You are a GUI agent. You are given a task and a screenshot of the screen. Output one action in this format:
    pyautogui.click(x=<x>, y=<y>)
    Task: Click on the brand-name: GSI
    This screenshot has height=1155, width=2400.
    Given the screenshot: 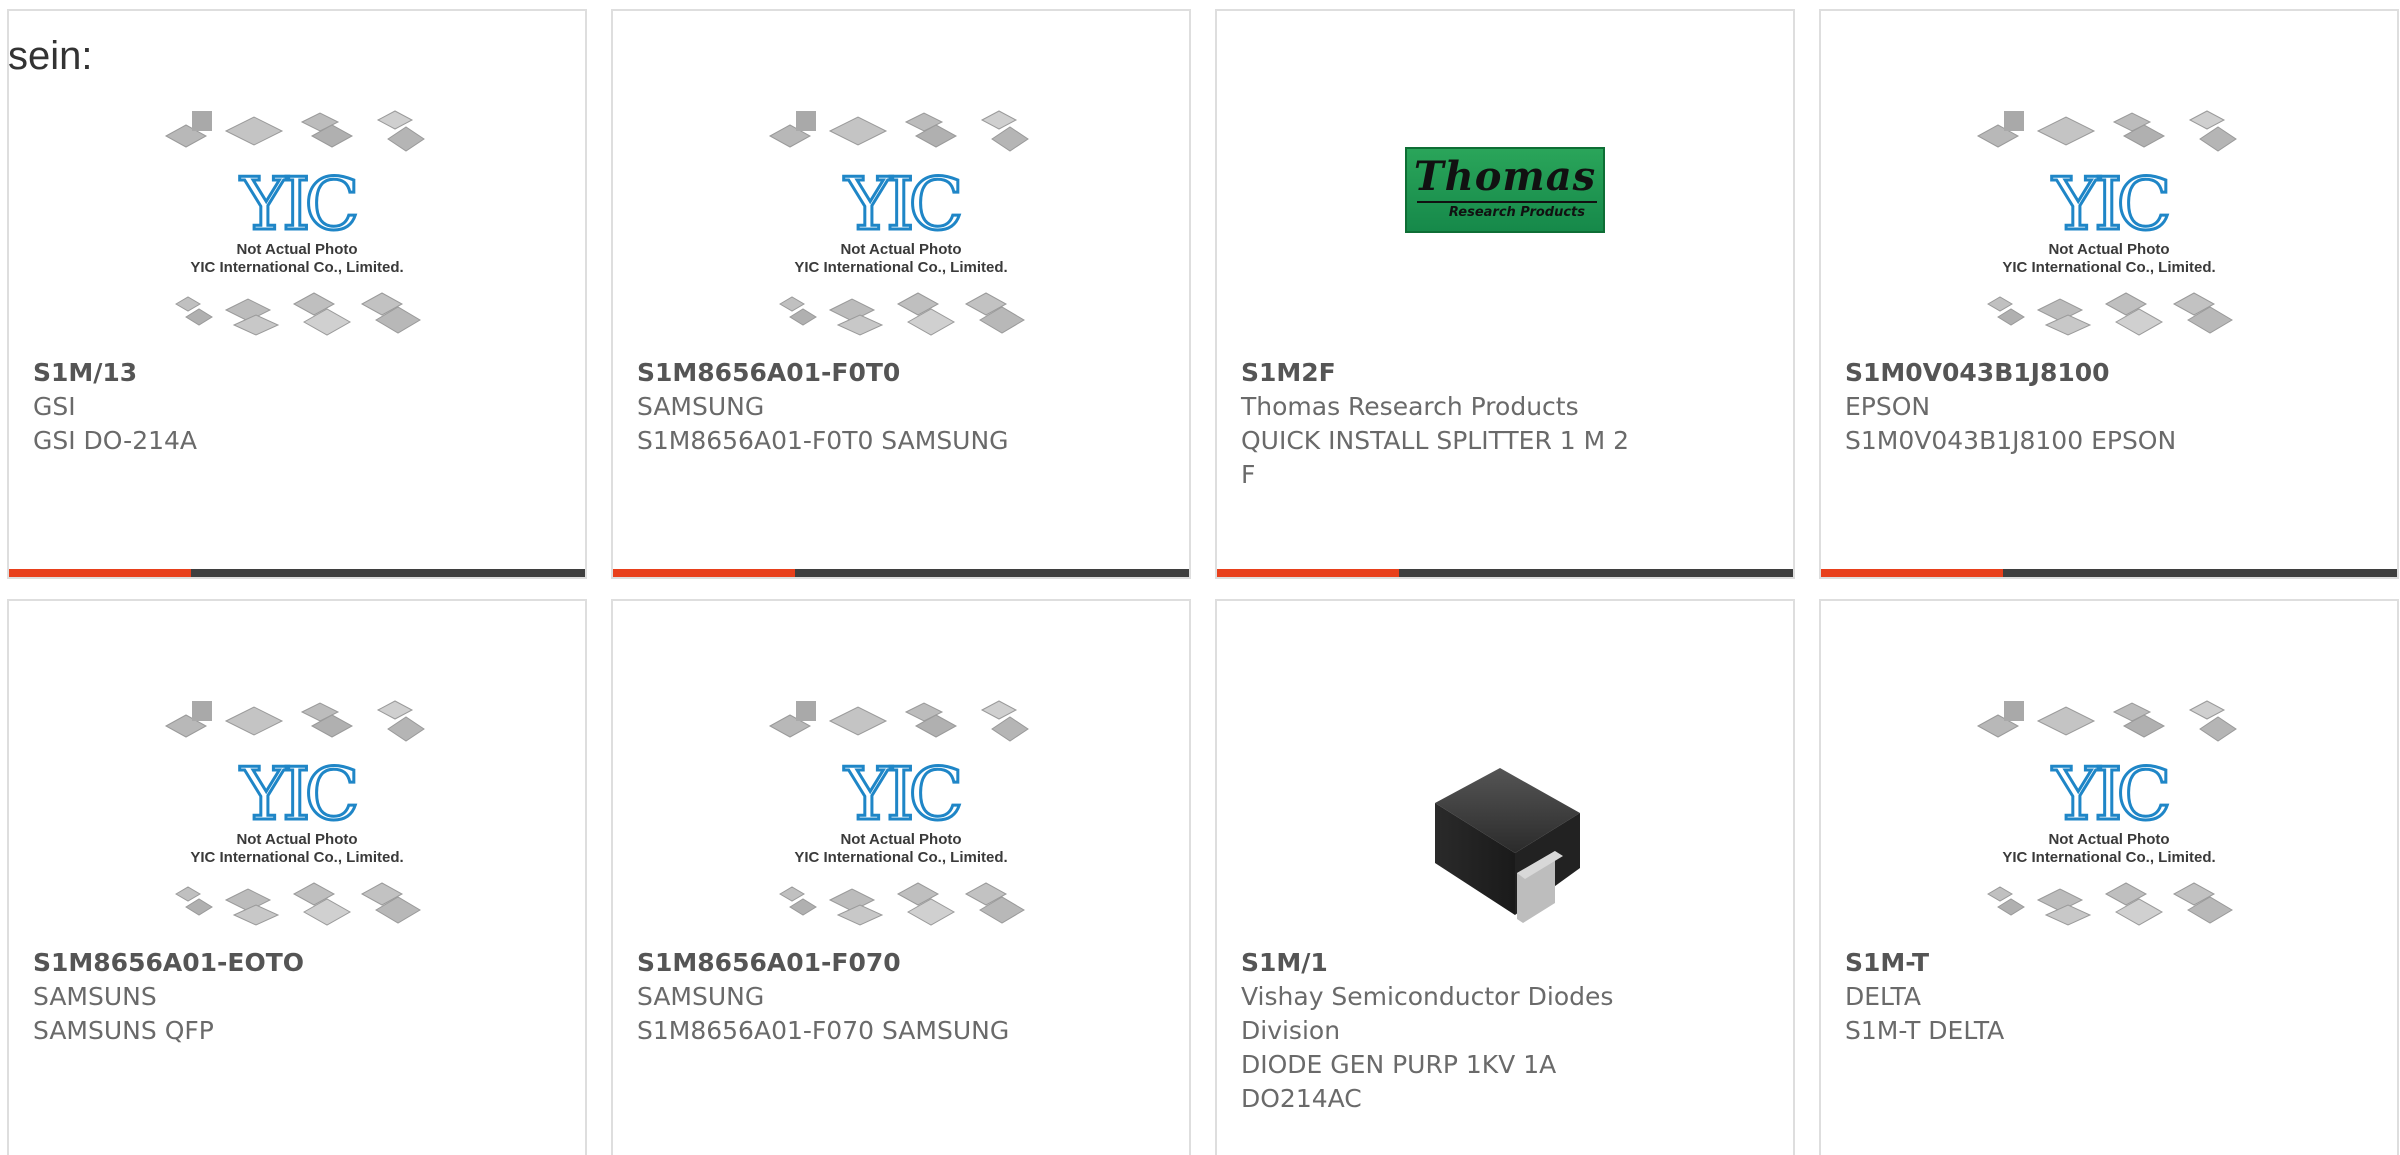 What is the action you would take?
    pyautogui.click(x=54, y=406)
    